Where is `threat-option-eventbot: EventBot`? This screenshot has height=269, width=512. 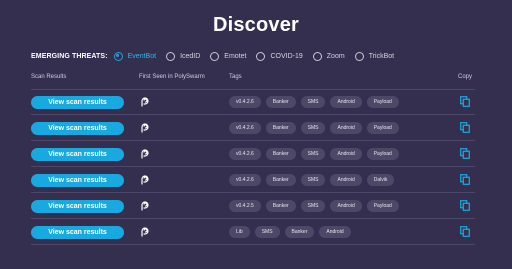 threat-option-eventbot: EventBot is located at coordinates (135, 56).